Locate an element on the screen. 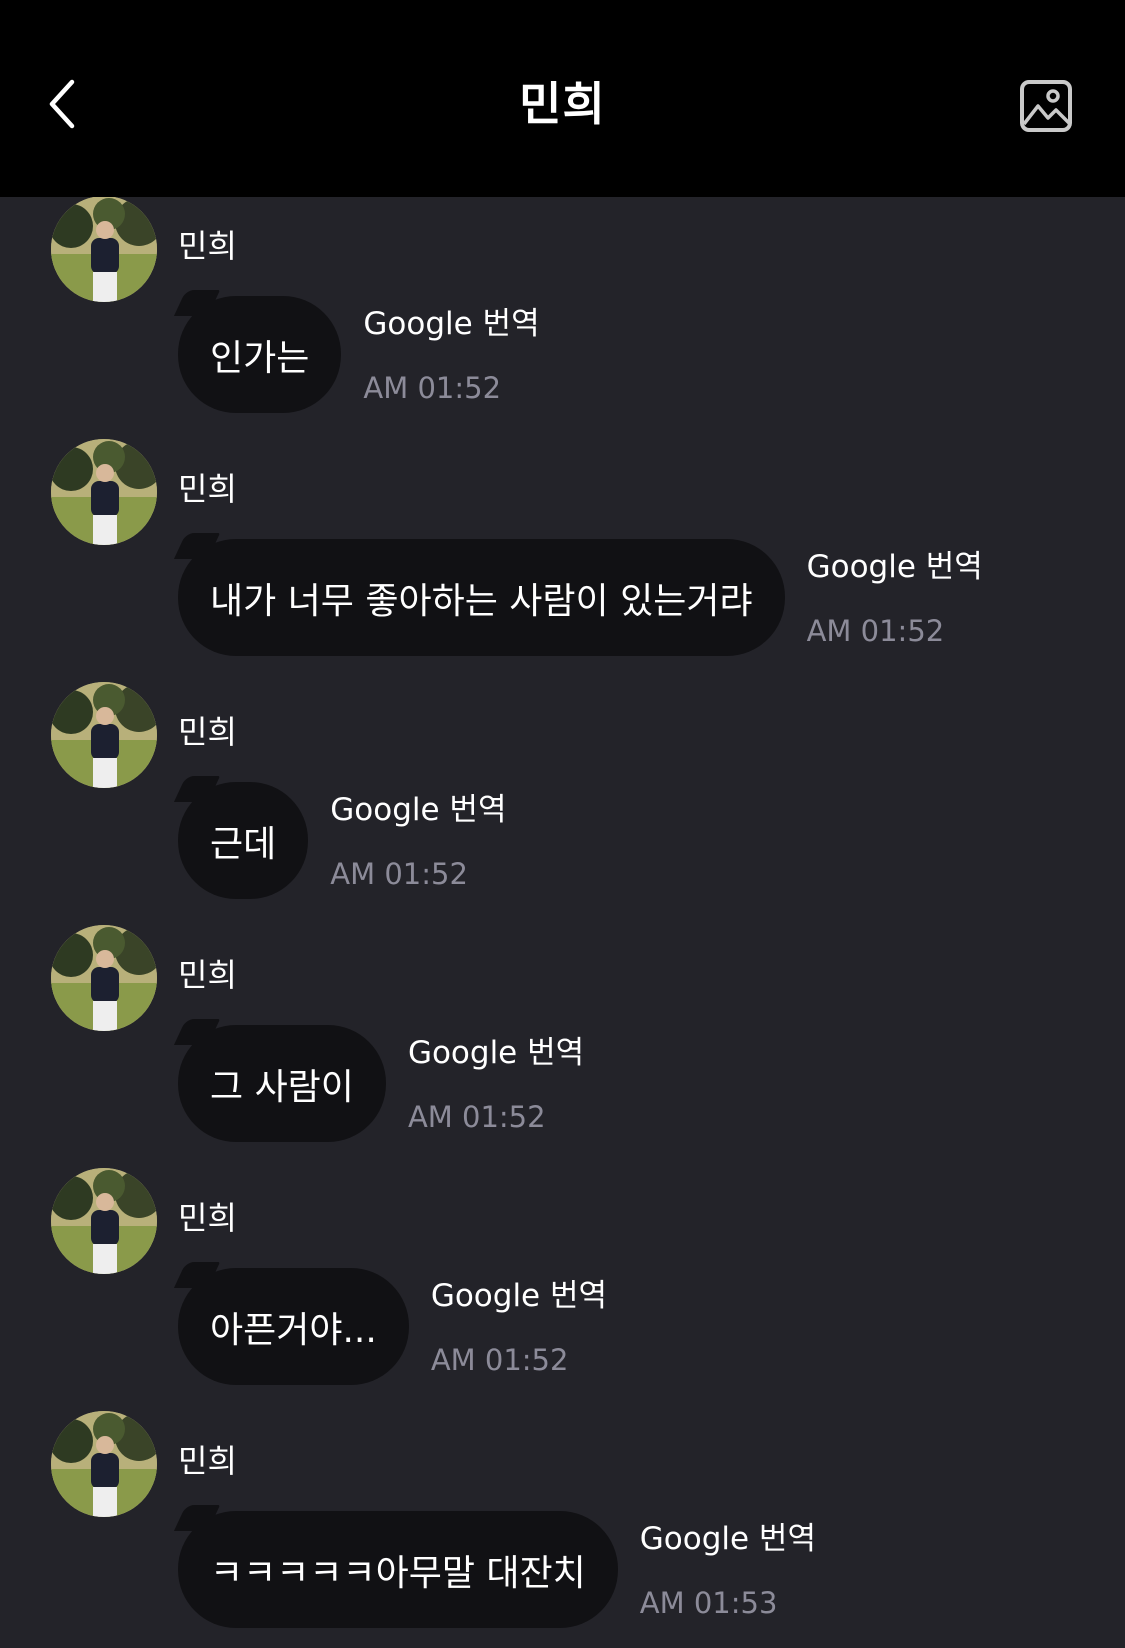 This screenshot has width=1125, height=1648. message-bubble: 그 사람이 is located at coordinates (282, 1083).